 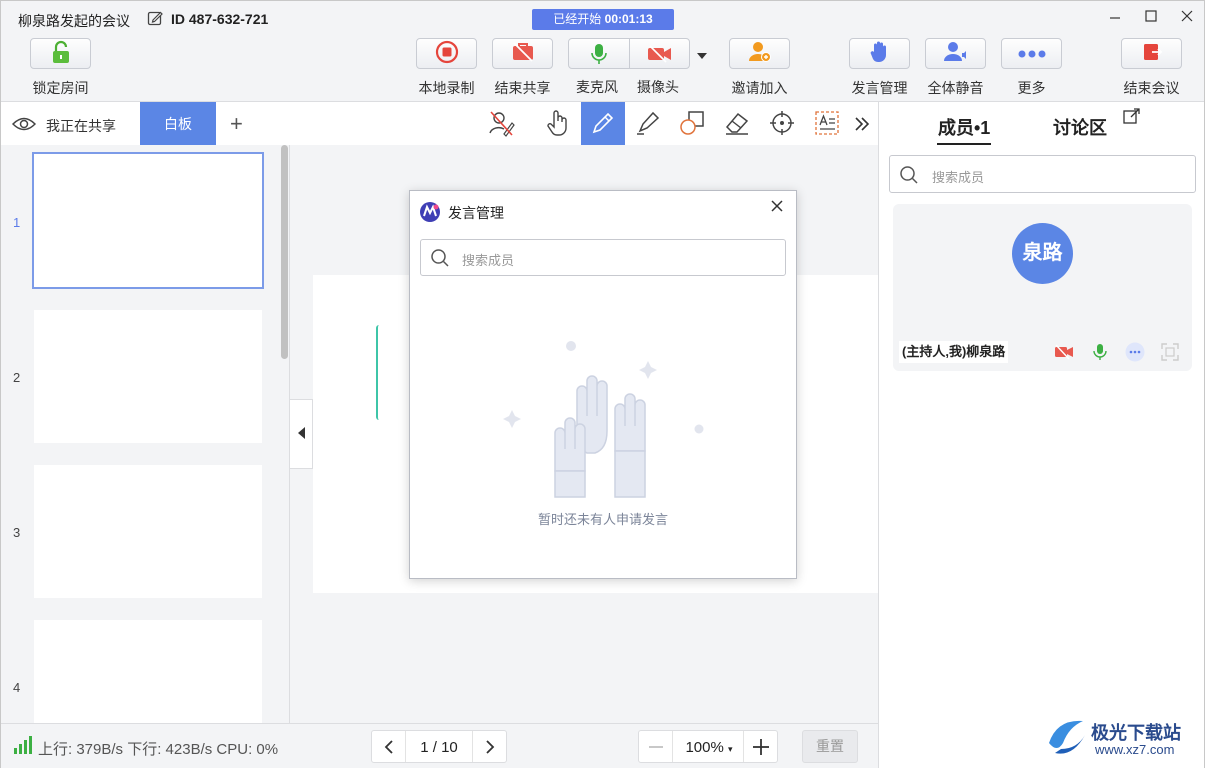 What do you see at coordinates (1151, 68) in the screenshot?
I see `end-meeting-button: 结束会议` at bounding box center [1151, 68].